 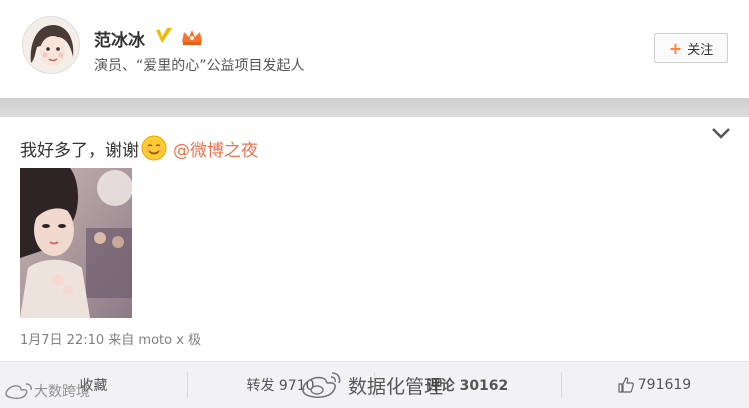 What do you see at coordinates (374, 107) in the screenshot?
I see `section-separator` at bounding box center [374, 107].